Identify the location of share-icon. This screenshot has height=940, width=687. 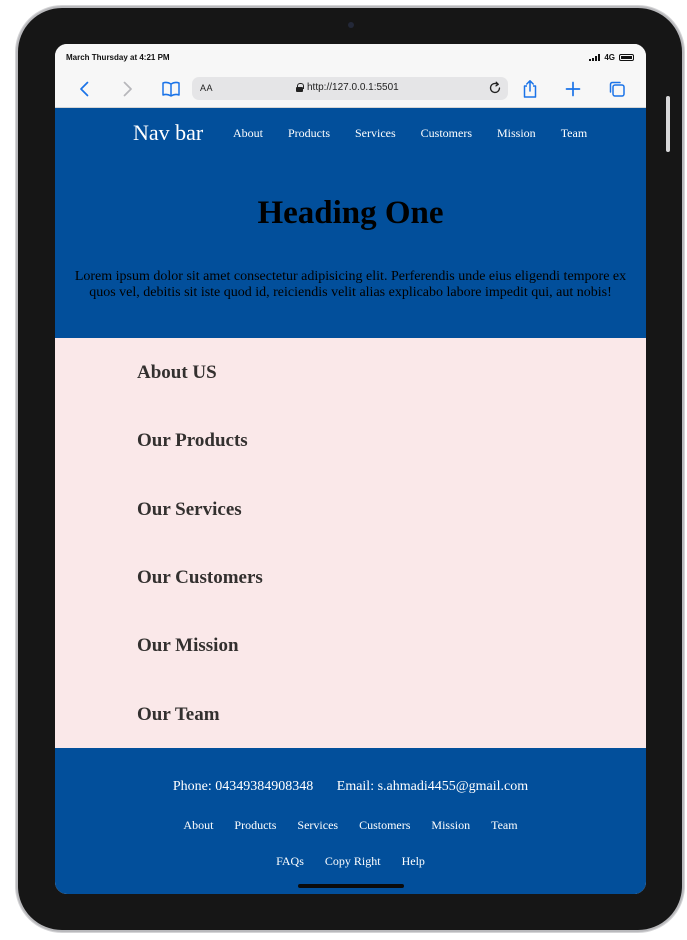
(530, 89).